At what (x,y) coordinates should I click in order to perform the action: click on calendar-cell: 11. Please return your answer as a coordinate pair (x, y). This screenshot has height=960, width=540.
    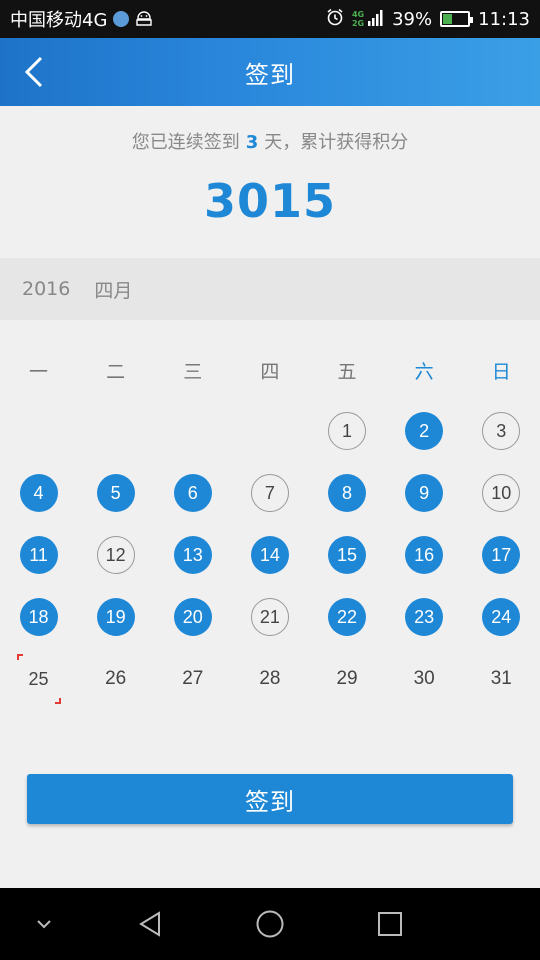
    Looking at the image, I should click on (38, 555).